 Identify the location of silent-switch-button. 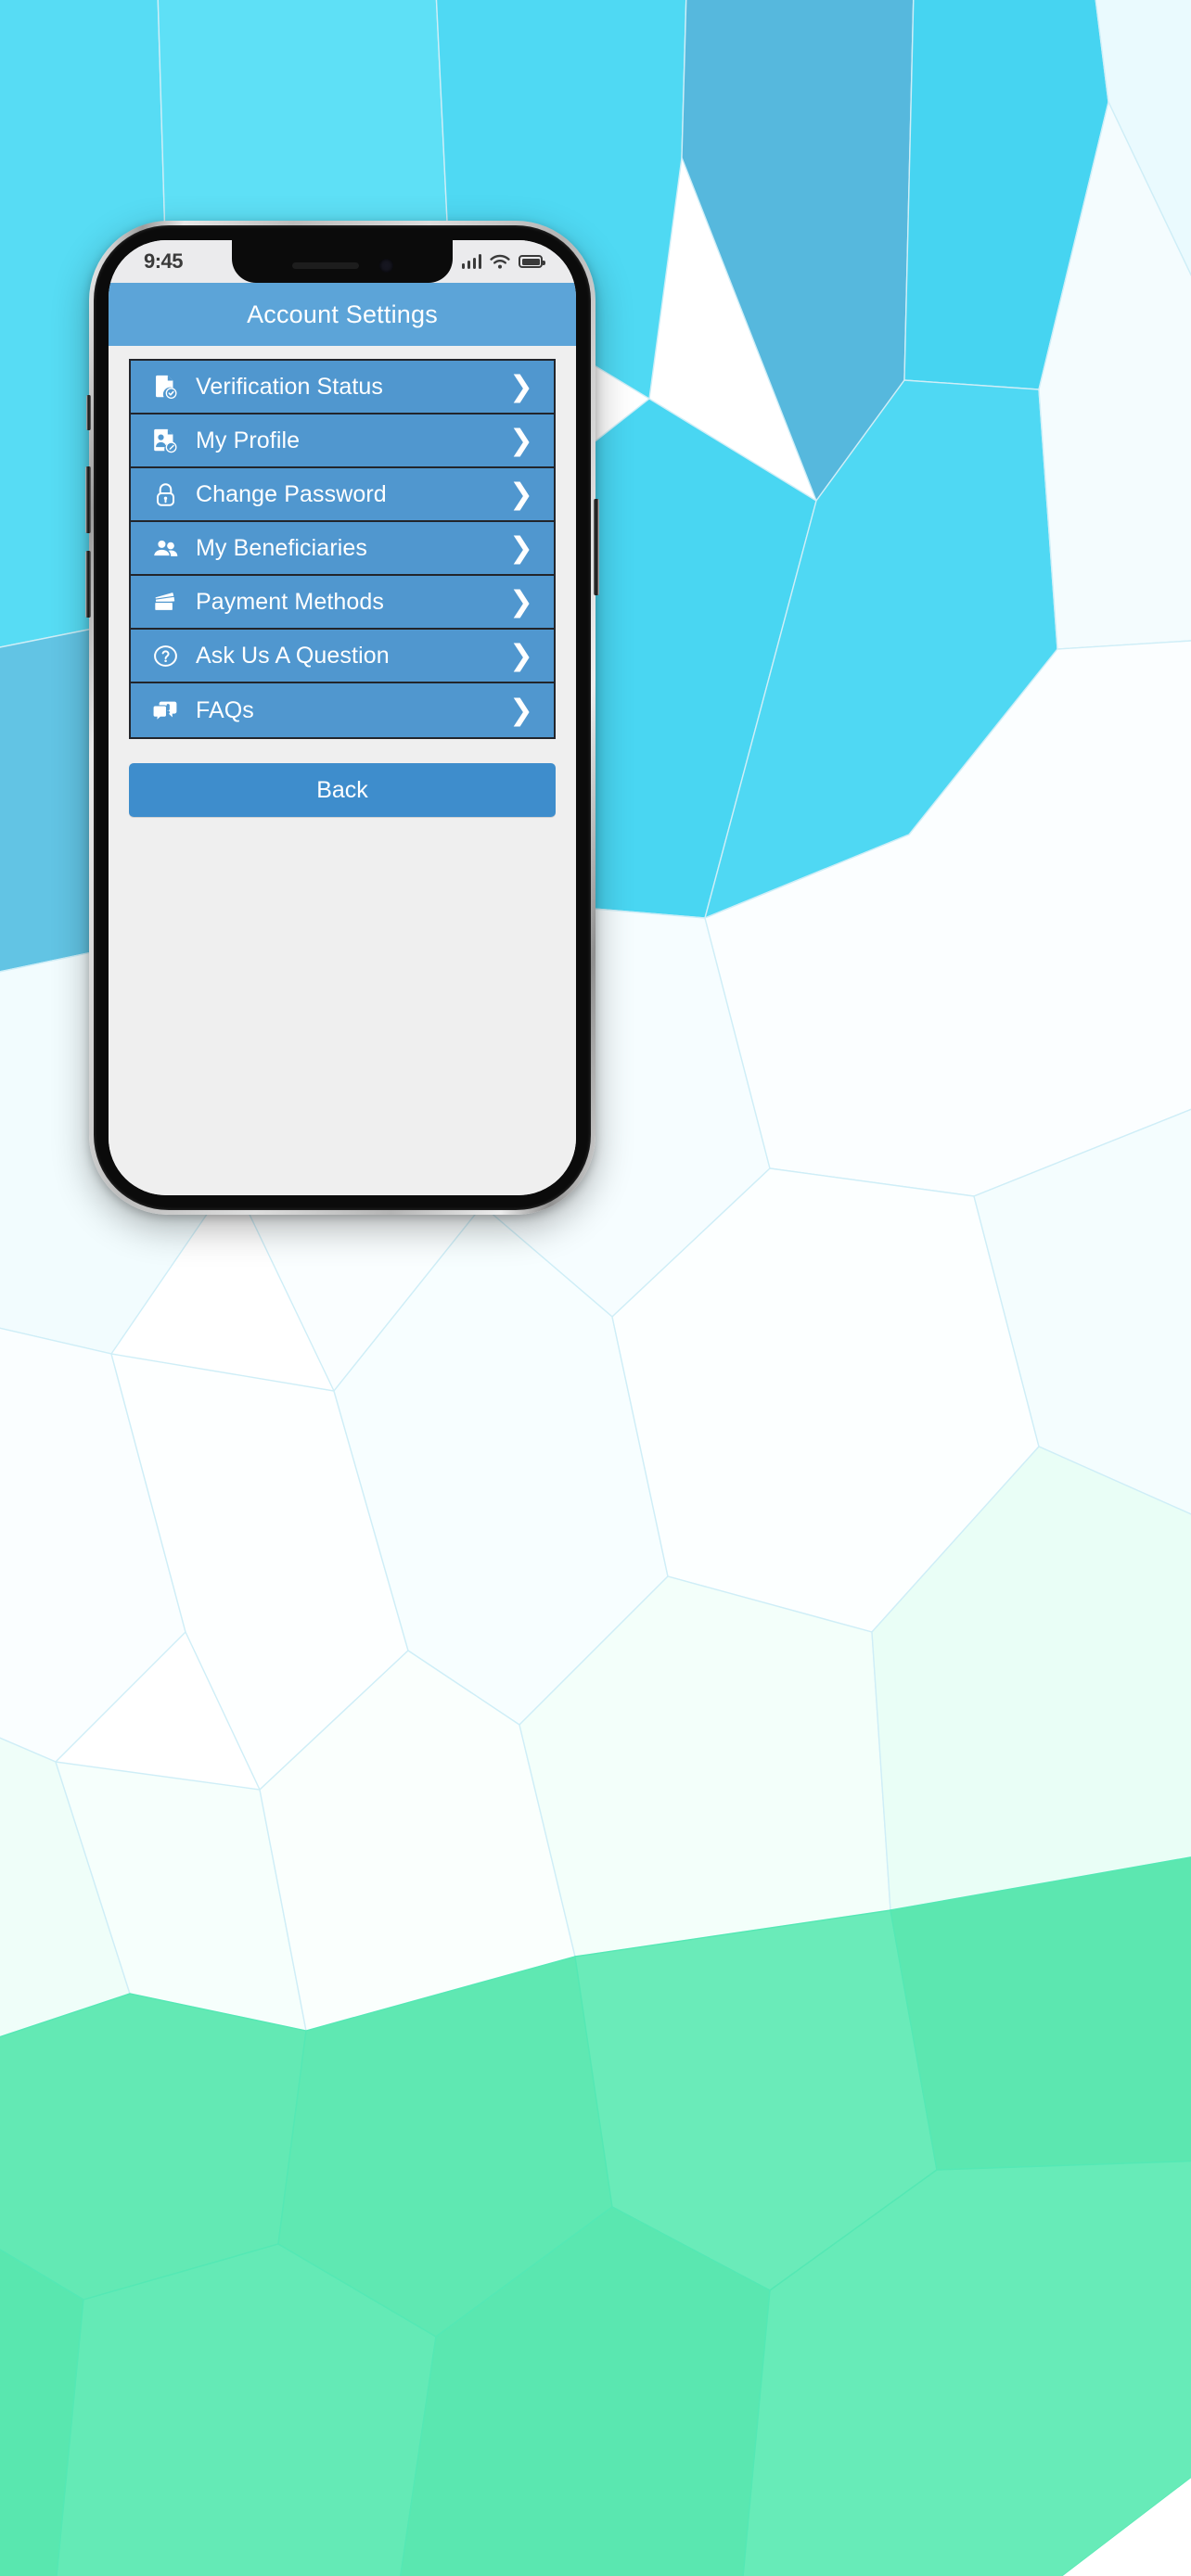
(88, 413).